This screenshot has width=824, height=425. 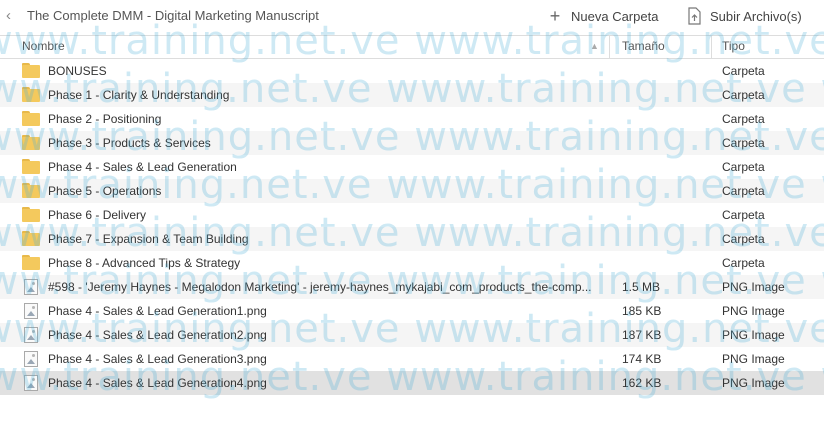 What do you see at coordinates (756, 16) in the screenshot?
I see `upload-label: Subir Archivo(s)` at bounding box center [756, 16].